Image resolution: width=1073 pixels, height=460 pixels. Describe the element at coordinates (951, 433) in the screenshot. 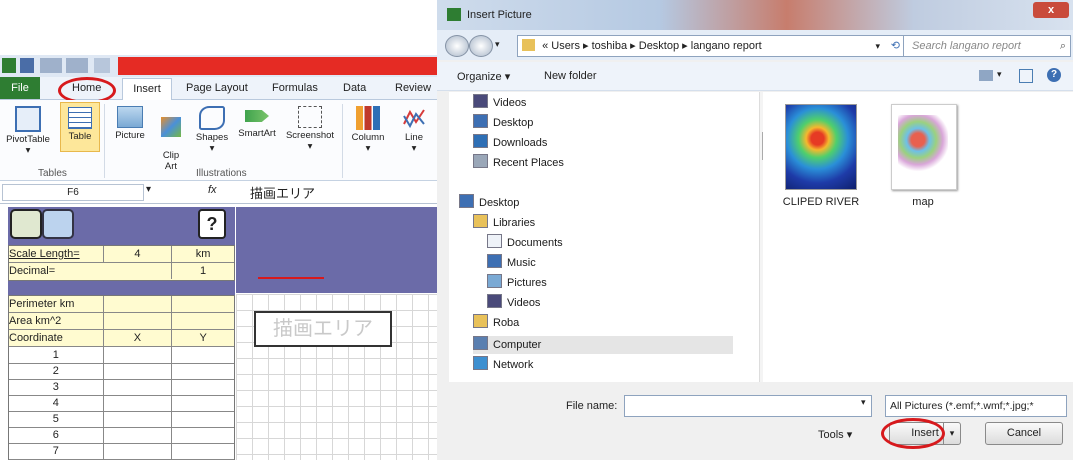

I see `insert-dropdown-icon: ▾` at that location.